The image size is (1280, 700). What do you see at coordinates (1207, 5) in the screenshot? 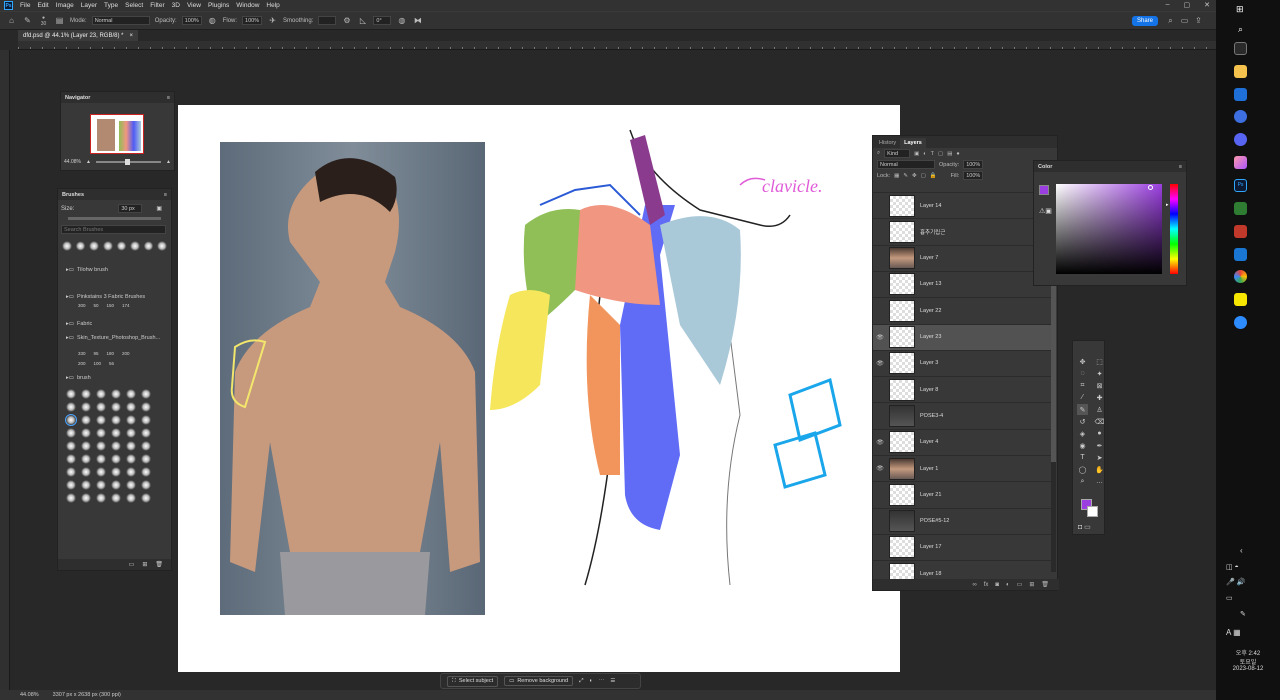
I see `close-button: ✕` at bounding box center [1207, 5].